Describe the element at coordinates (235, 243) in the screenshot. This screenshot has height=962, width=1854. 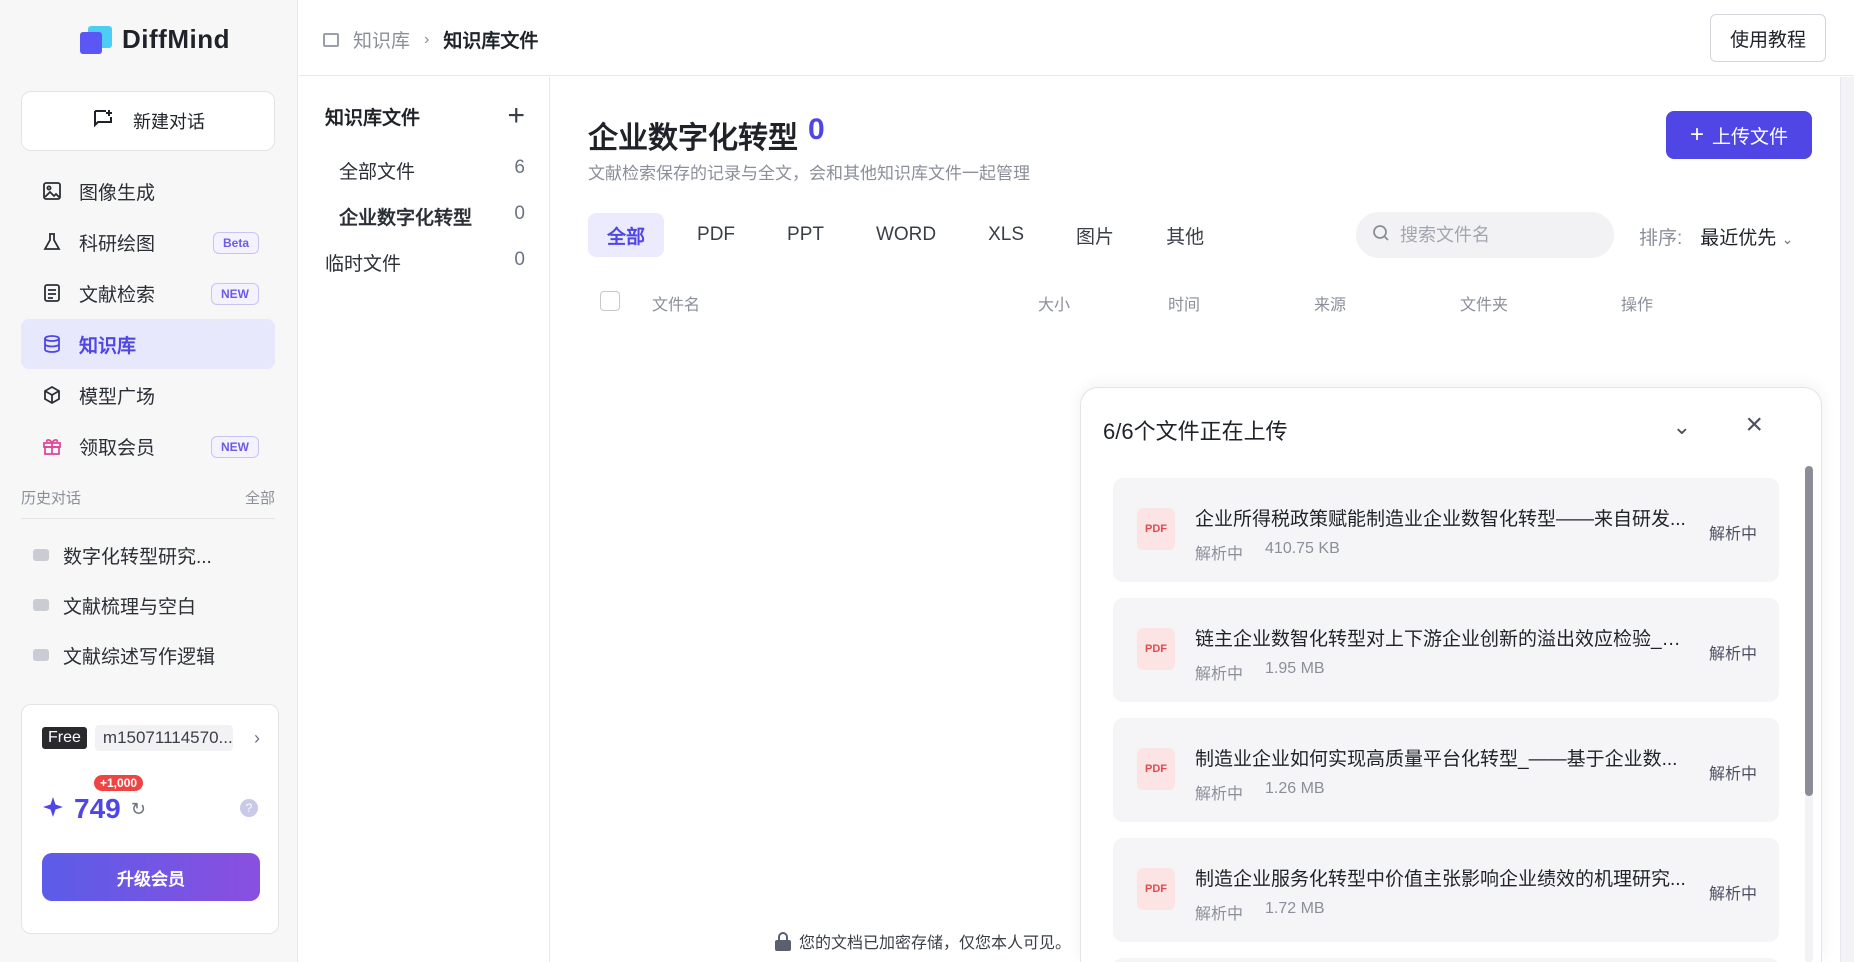
I see `beta-badge: Beta` at that location.